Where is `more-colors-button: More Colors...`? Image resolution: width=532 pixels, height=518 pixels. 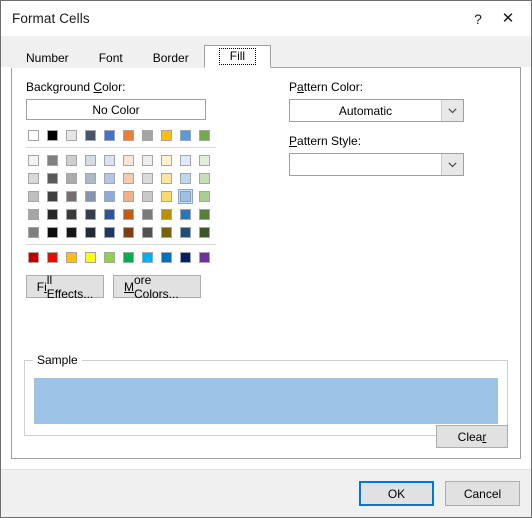
more-colors-button: More Colors... is located at coordinates (157, 287).